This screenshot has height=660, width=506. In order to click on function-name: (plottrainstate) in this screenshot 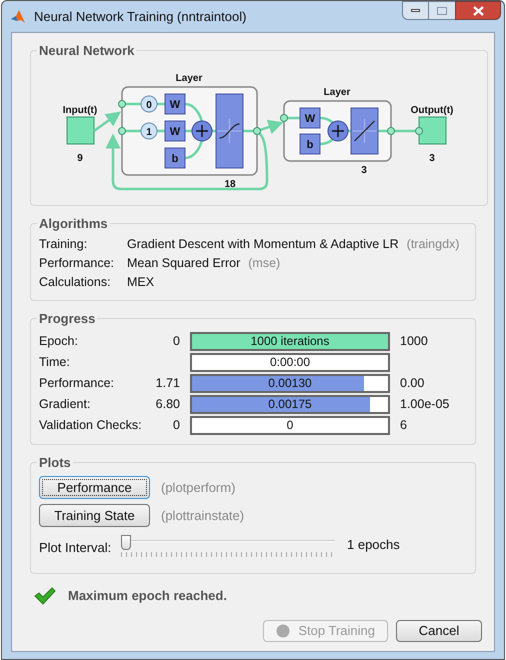, I will do `click(202, 515)`.